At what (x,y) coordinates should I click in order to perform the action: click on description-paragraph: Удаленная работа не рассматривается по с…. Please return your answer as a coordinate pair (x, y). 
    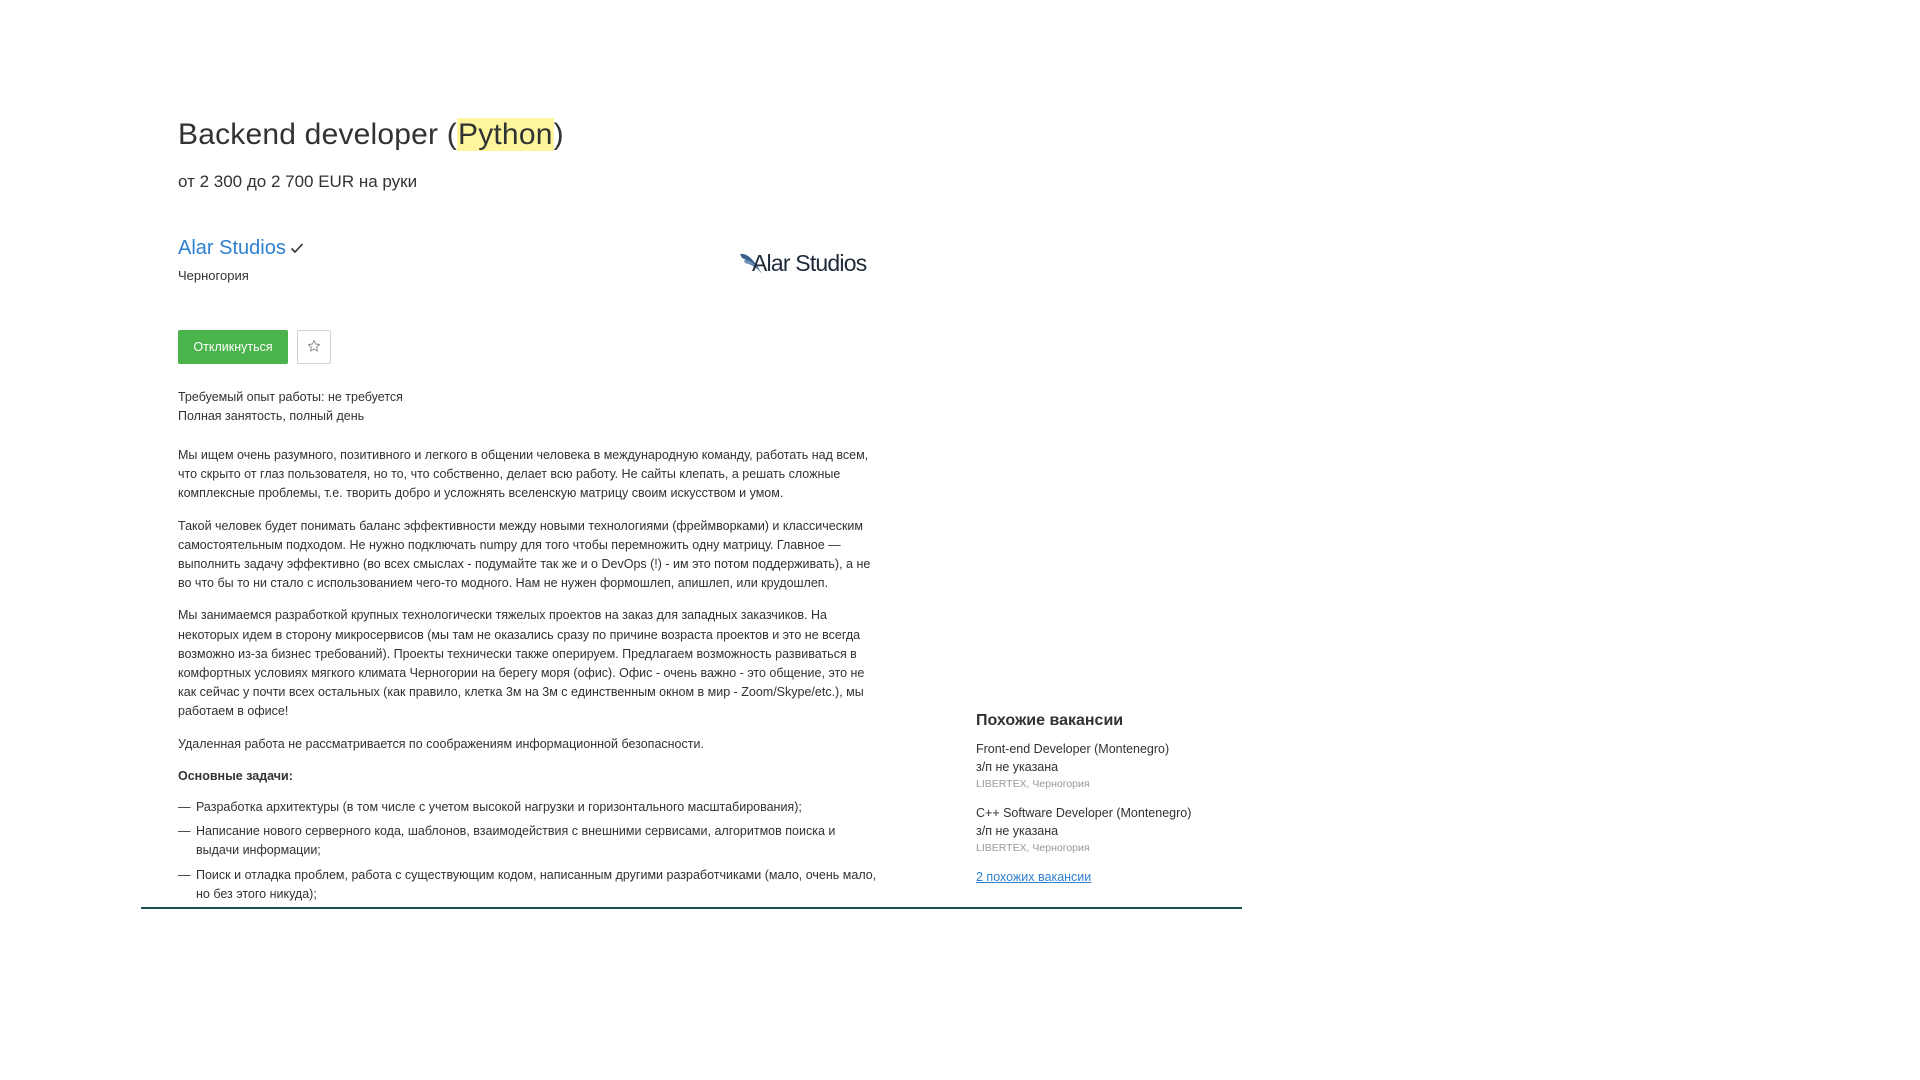
    Looking at the image, I should click on (441, 743).